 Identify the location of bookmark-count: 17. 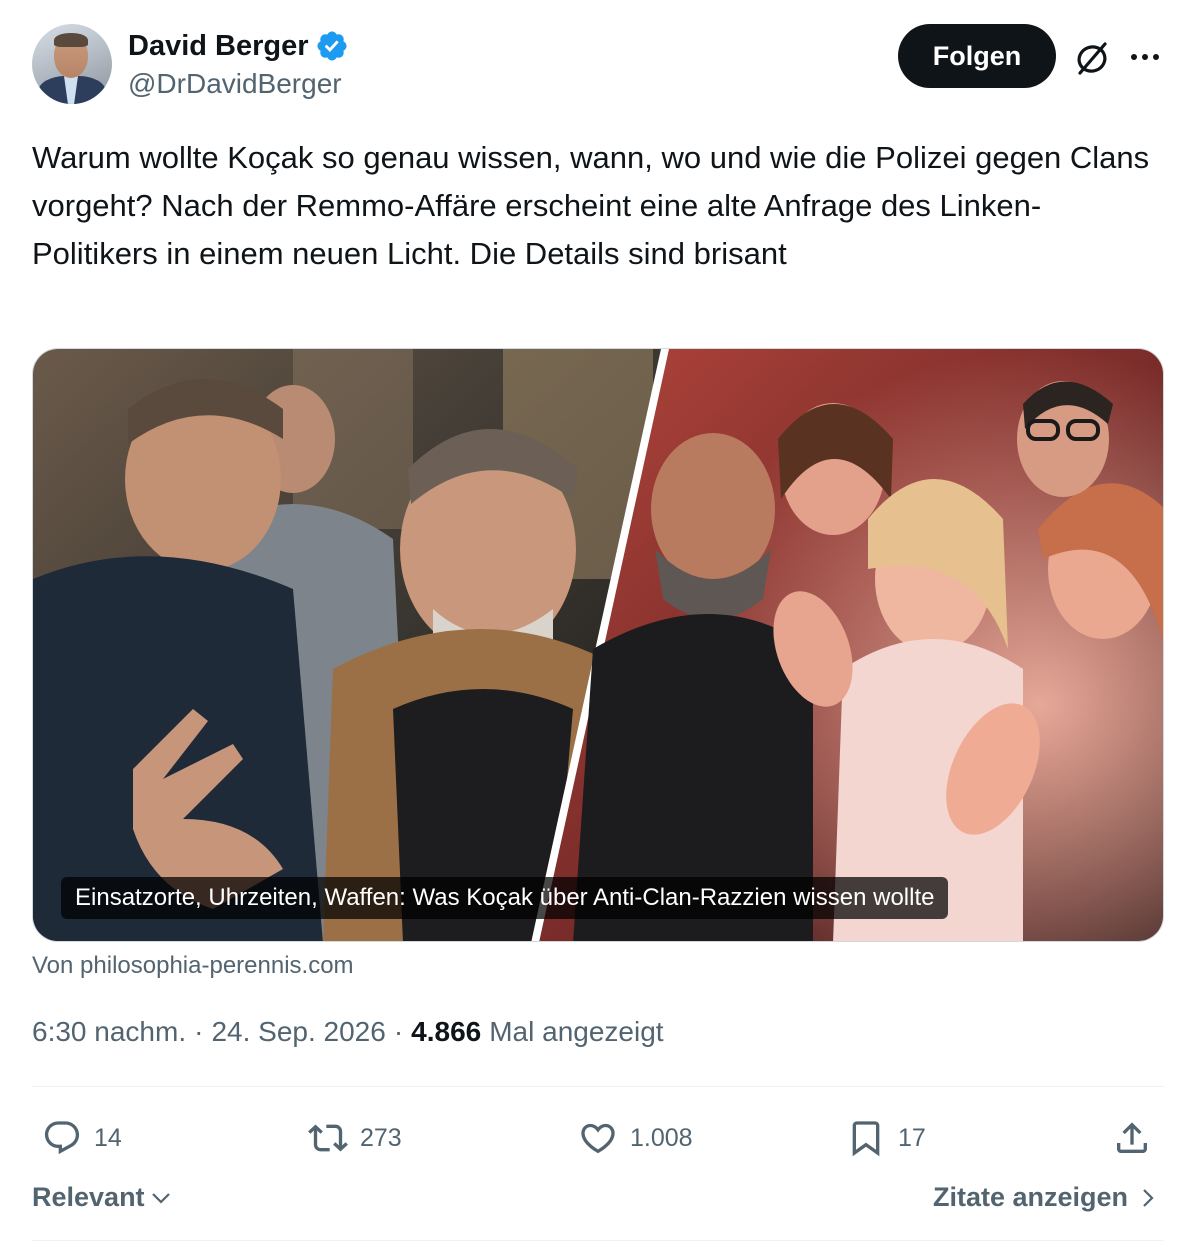
(912, 1137).